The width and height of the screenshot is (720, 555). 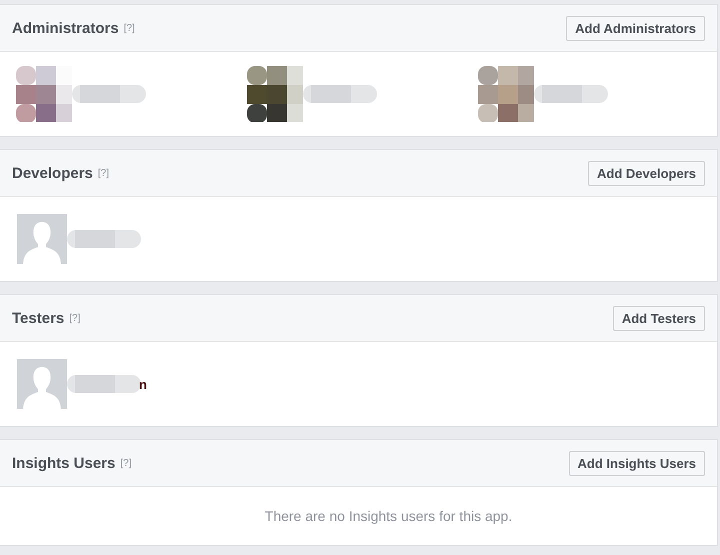 I want to click on member-name: n, so click(x=143, y=384).